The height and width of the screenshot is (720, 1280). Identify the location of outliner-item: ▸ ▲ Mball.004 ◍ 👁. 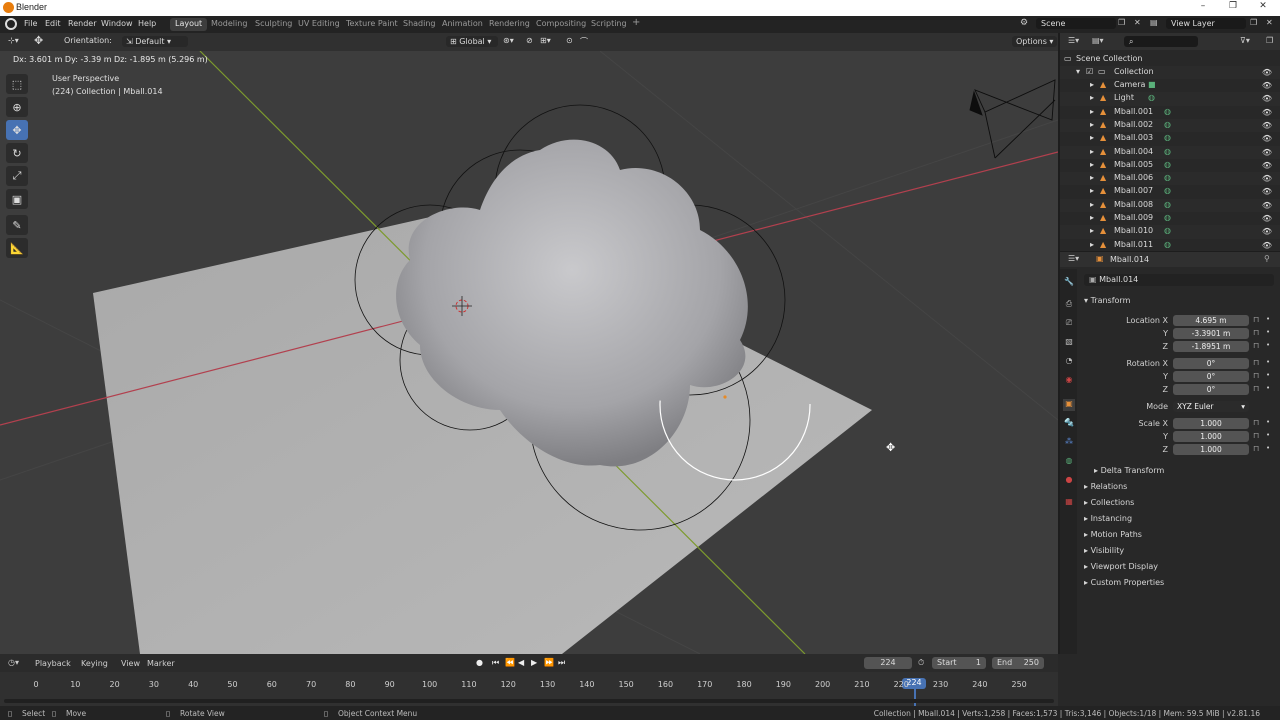
(1170, 152).